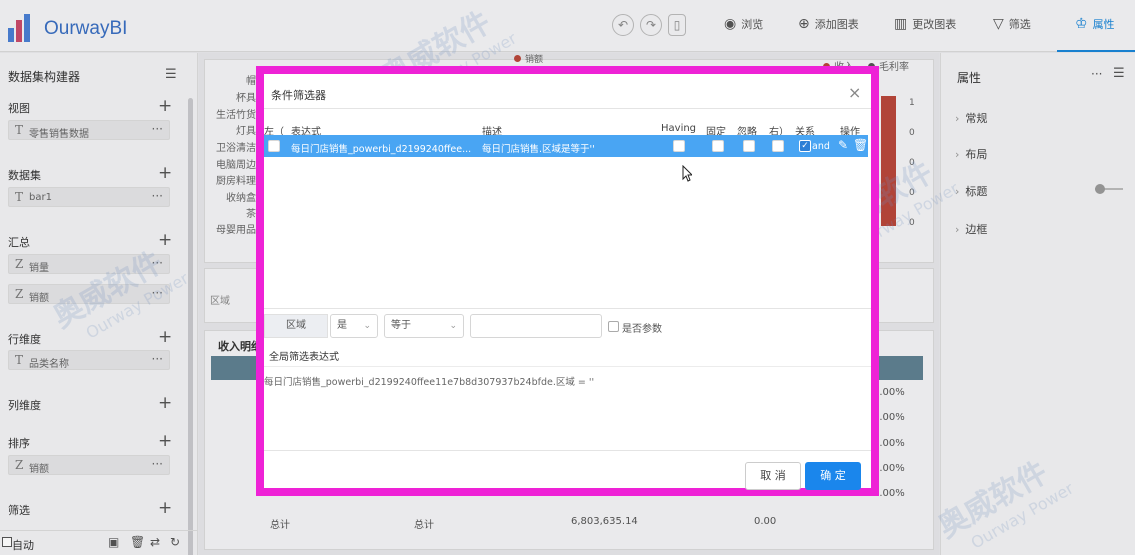 The image size is (1135, 555). I want to click on left-paren-checkbox, so click(274, 146).